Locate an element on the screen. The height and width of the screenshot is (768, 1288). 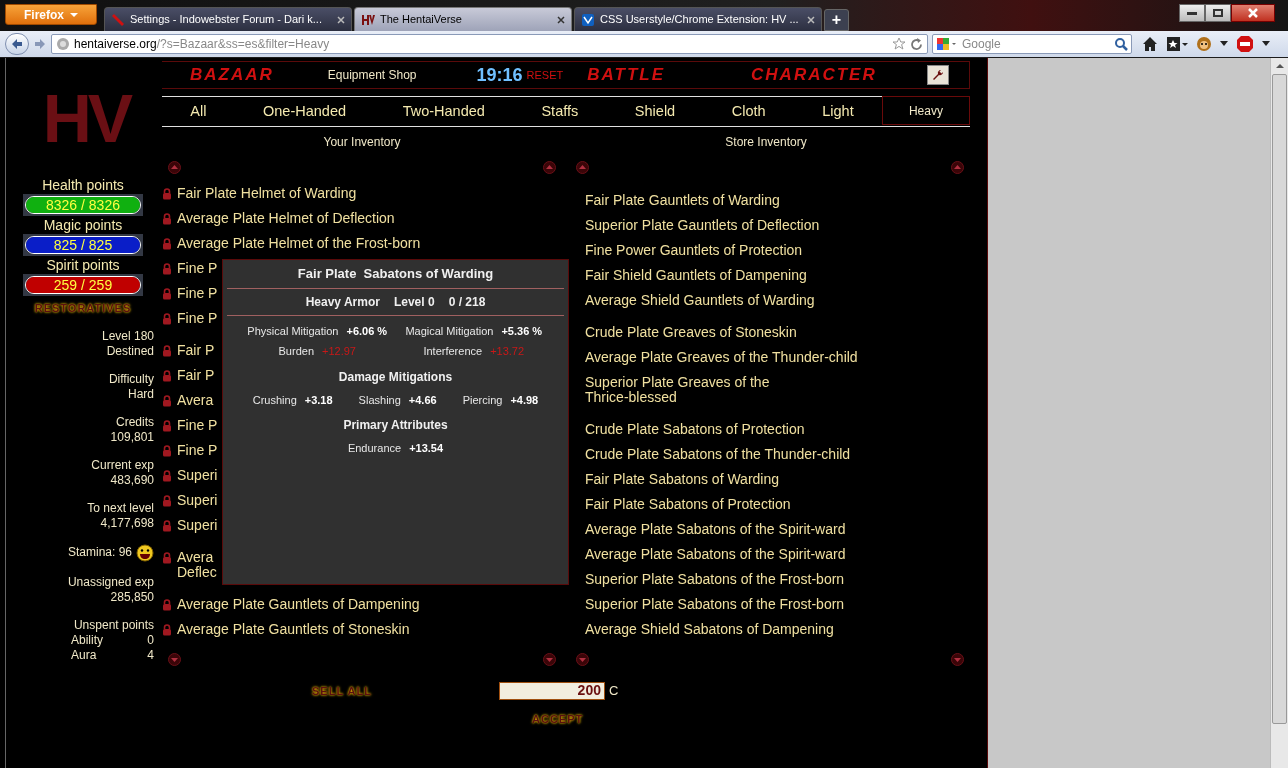
search-input: Google is located at coordinates (1036, 44).